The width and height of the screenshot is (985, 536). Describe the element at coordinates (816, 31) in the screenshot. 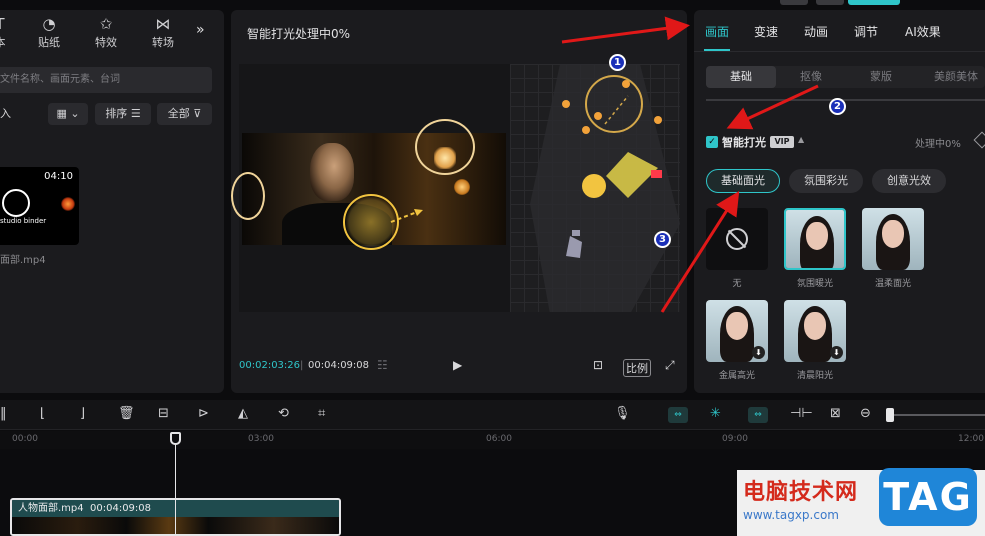

I see `tab-animation: 动画` at that location.